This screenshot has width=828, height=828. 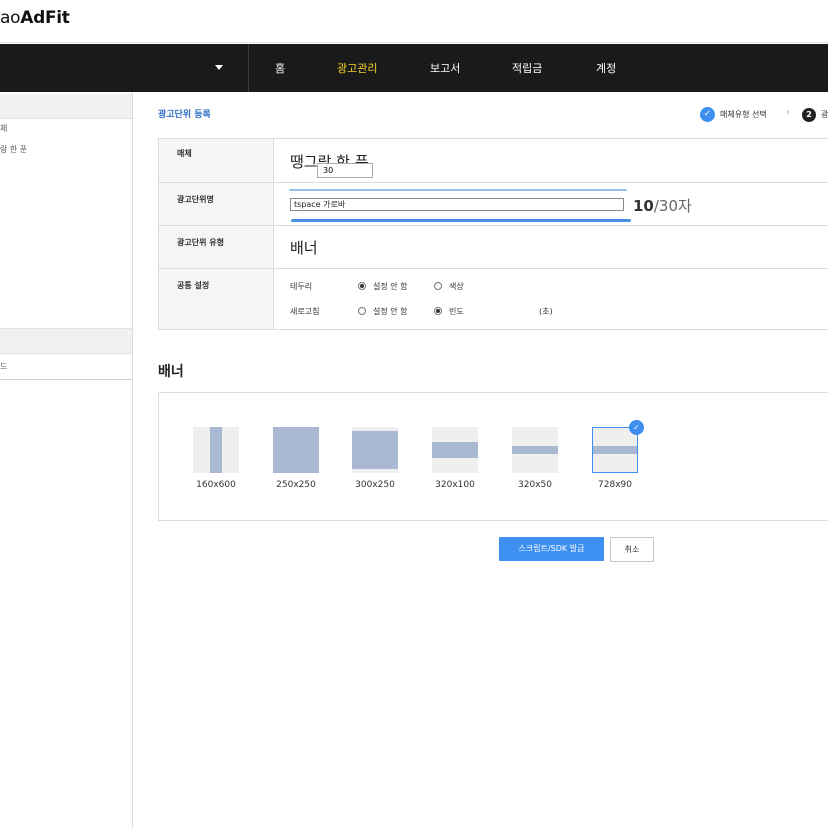 I want to click on banner-size-label: 320x50, so click(x=535, y=485).